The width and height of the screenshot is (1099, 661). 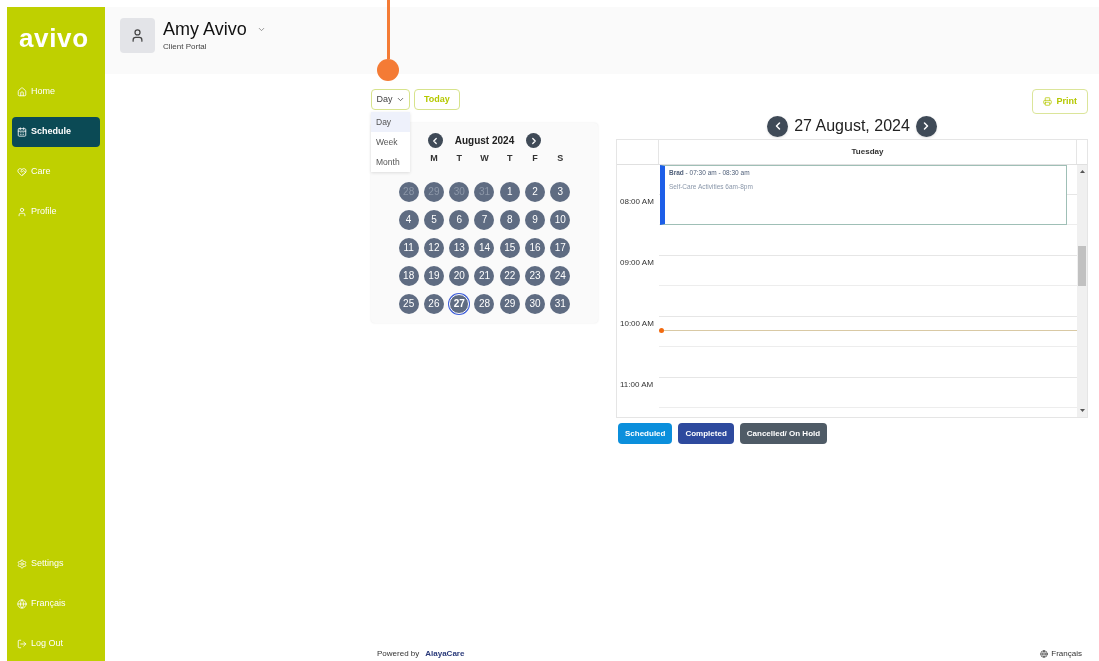 I want to click on day-button: 13, so click(x=459, y=247).